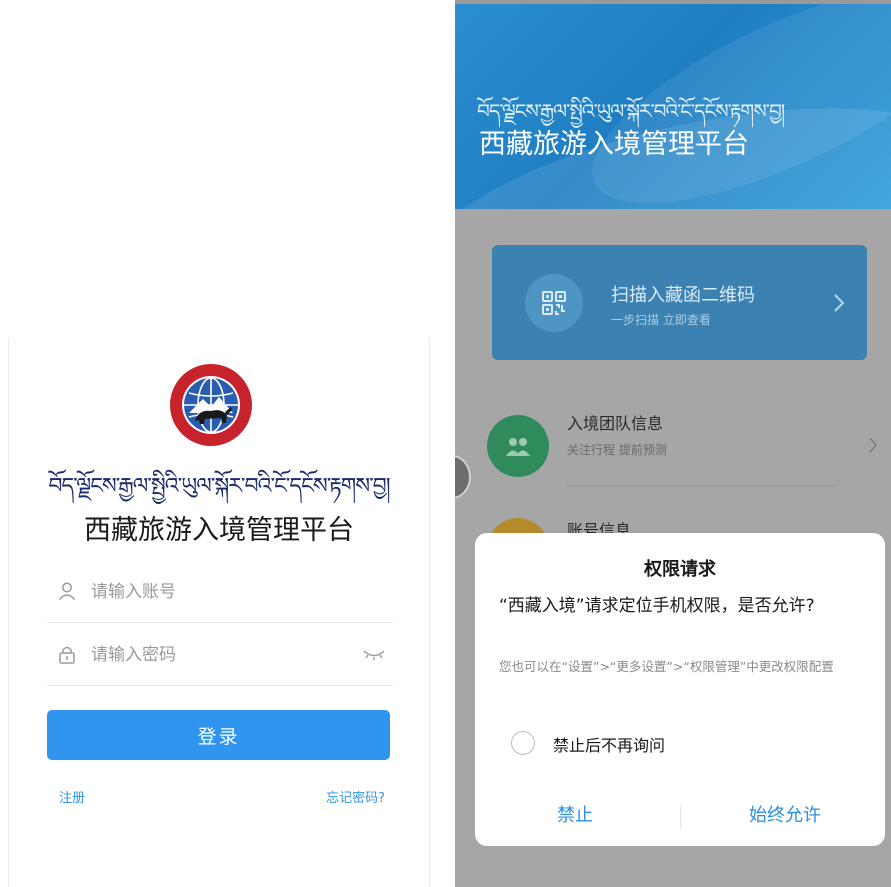 The width and height of the screenshot is (891, 887). What do you see at coordinates (575, 814) in the screenshot?
I see `deny-button: 禁止` at bounding box center [575, 814].